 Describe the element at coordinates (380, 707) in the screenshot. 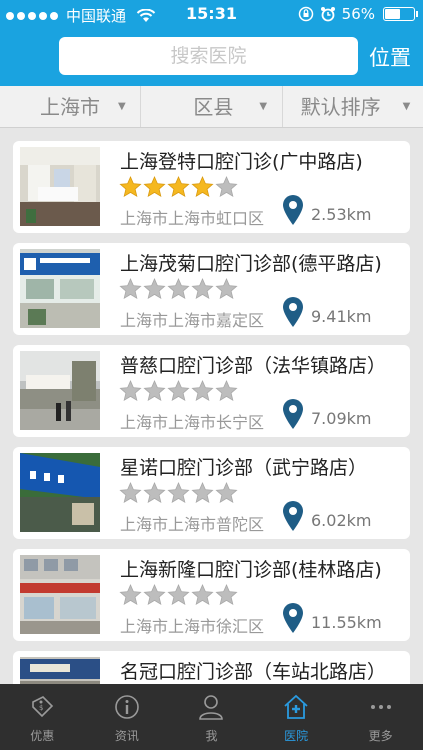

I see `more-icon` at that location.